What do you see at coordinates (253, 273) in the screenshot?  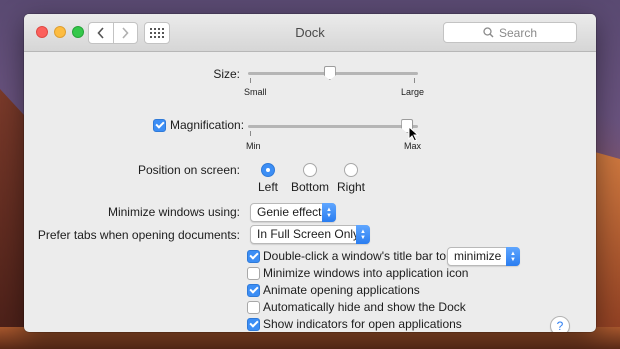 I see `minimize-into-icon-checkbox` at bounding box center [253, 273].